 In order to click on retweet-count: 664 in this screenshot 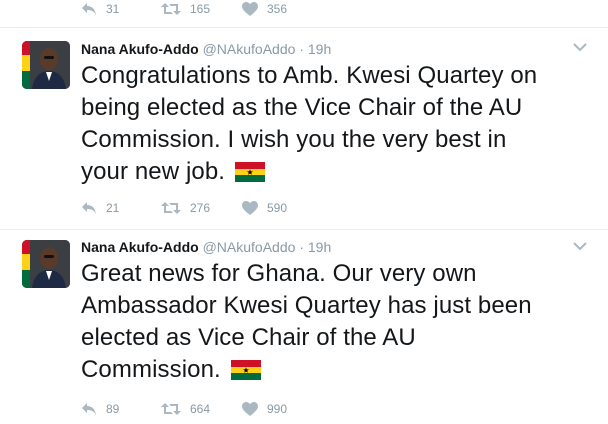, I will do `click(200, 409)`.